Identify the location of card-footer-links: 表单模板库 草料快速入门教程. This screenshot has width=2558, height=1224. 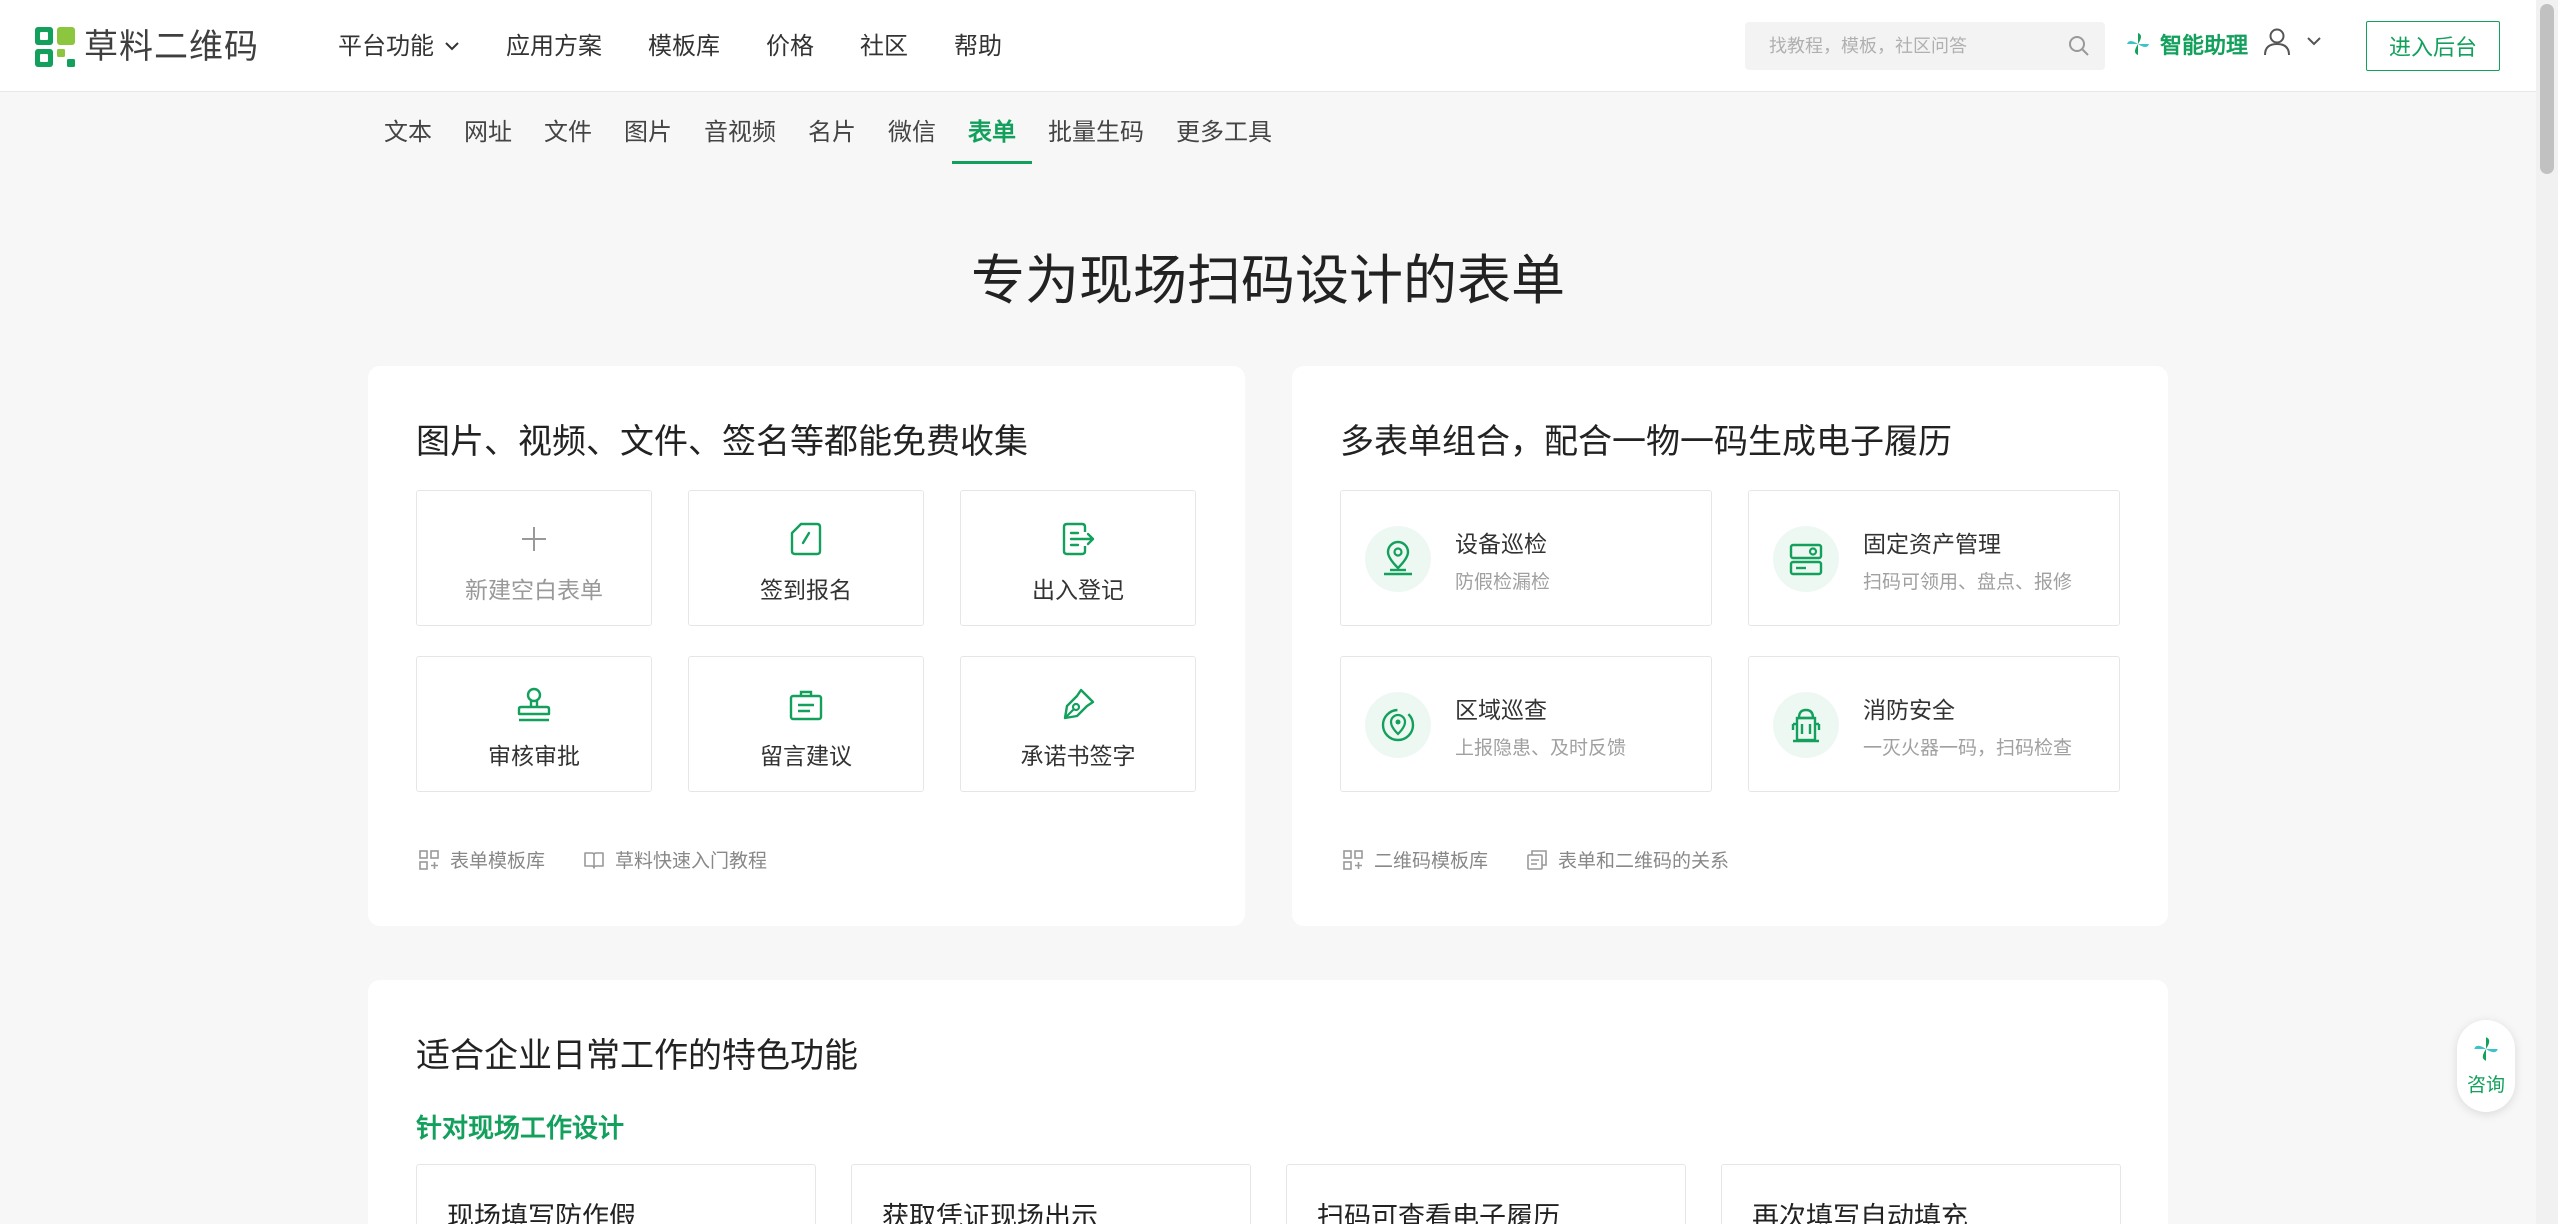
(611, 859).